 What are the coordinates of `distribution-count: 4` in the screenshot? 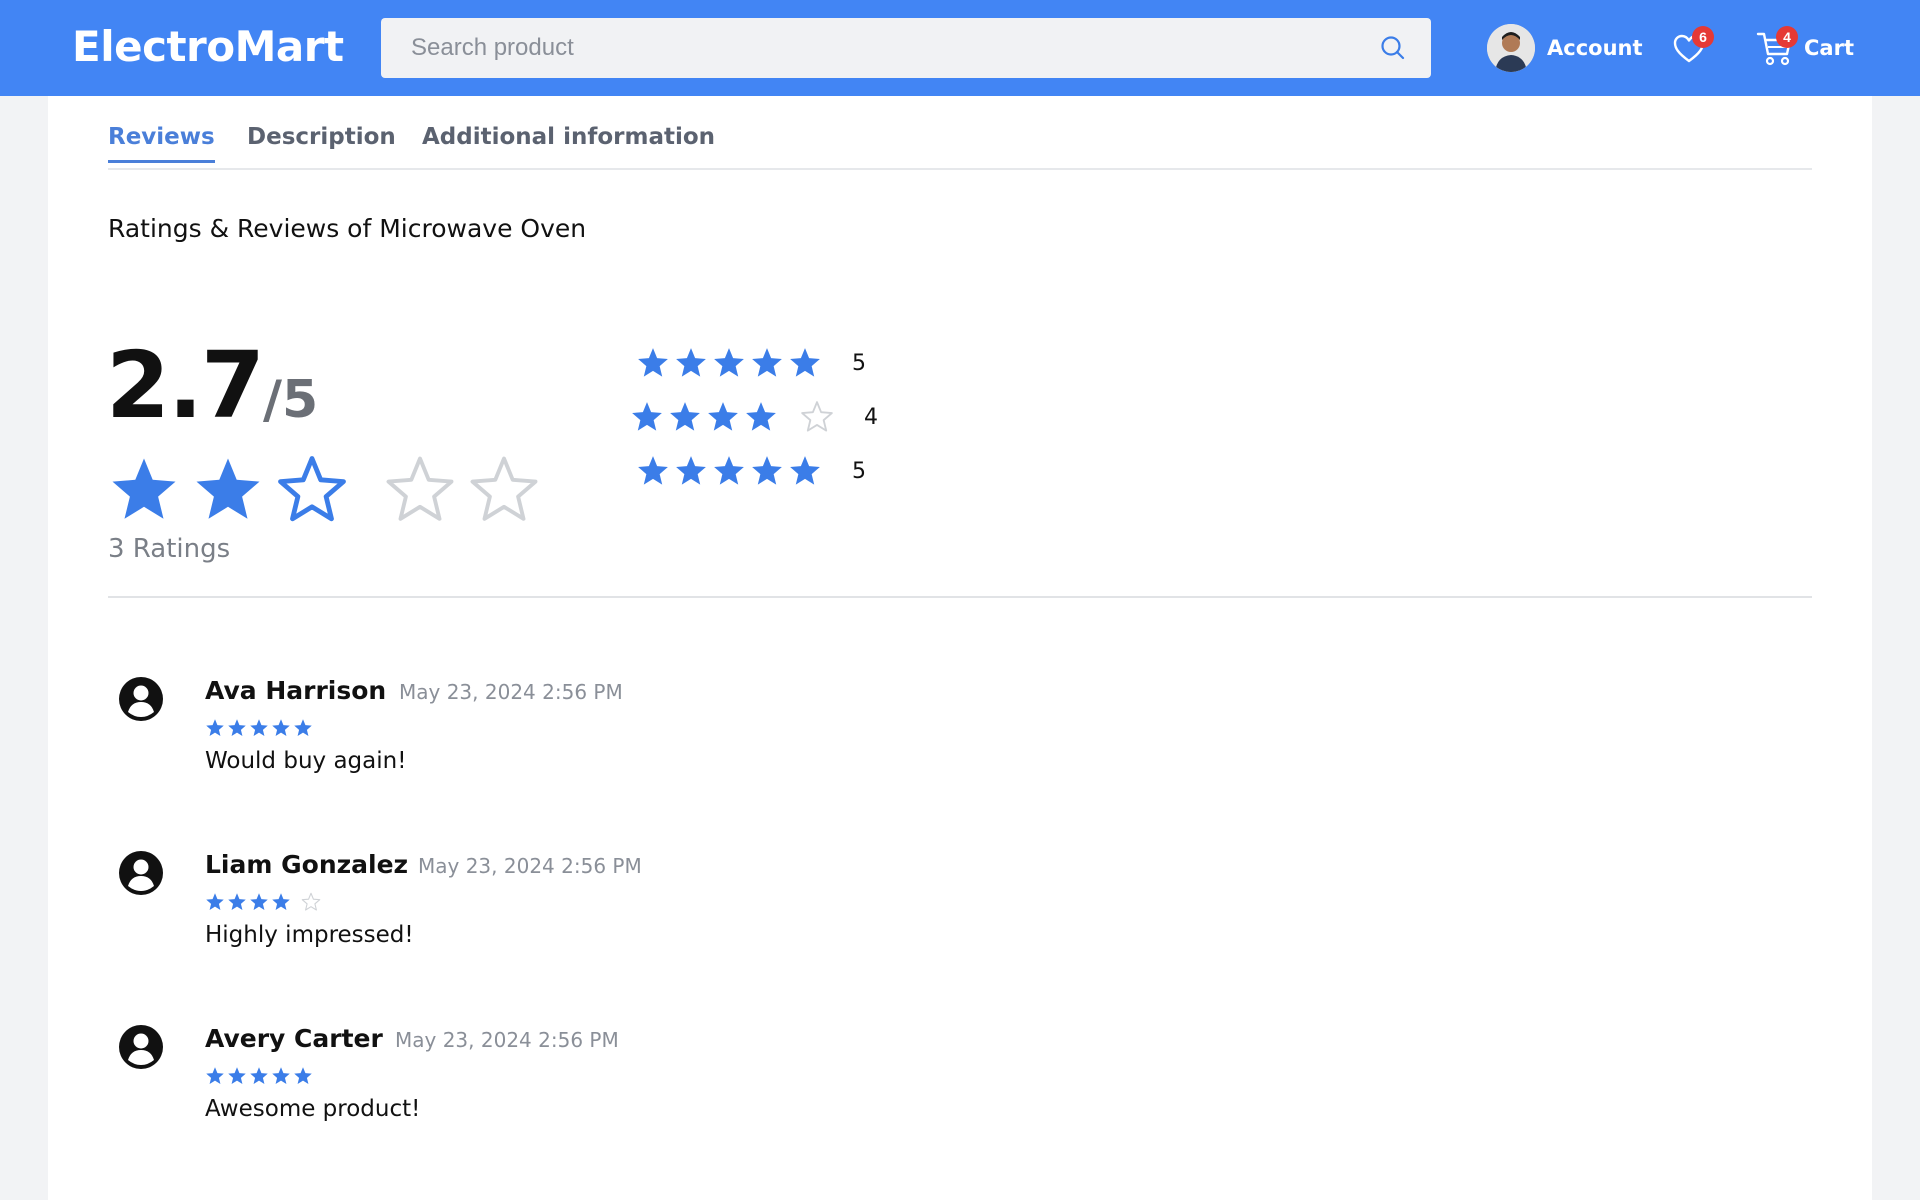 It's located at (871, 417).